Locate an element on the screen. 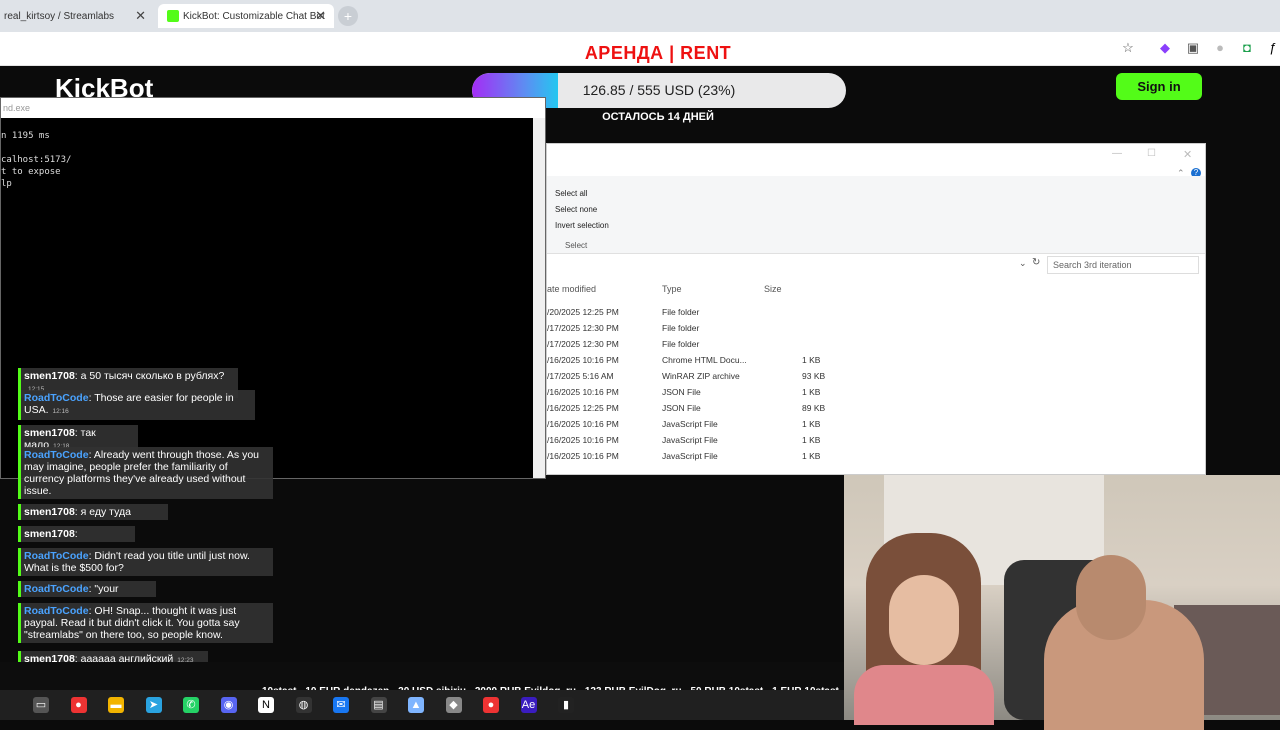 This screenshot has width=1280, height=730. discord-icon: ◉ is located at coordinates (228, 705).